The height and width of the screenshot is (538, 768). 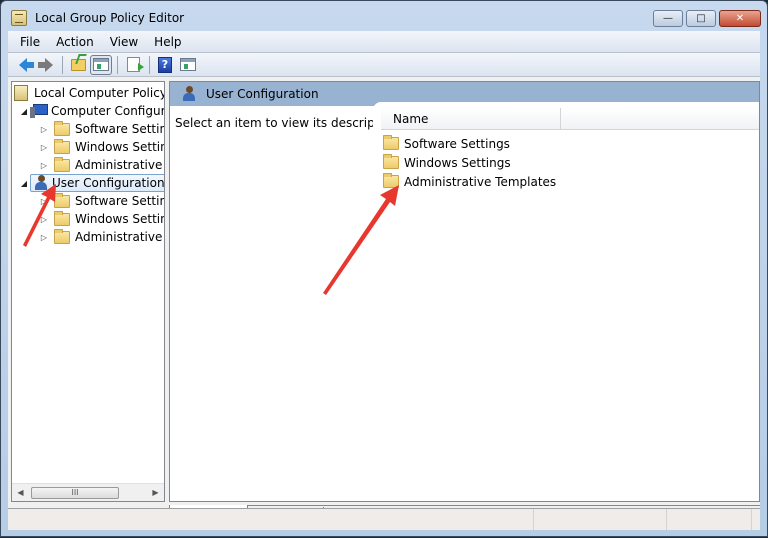 I want to click on tree-node-user-software-settings: ▷ Software Settings, so click(x=101, y=201).